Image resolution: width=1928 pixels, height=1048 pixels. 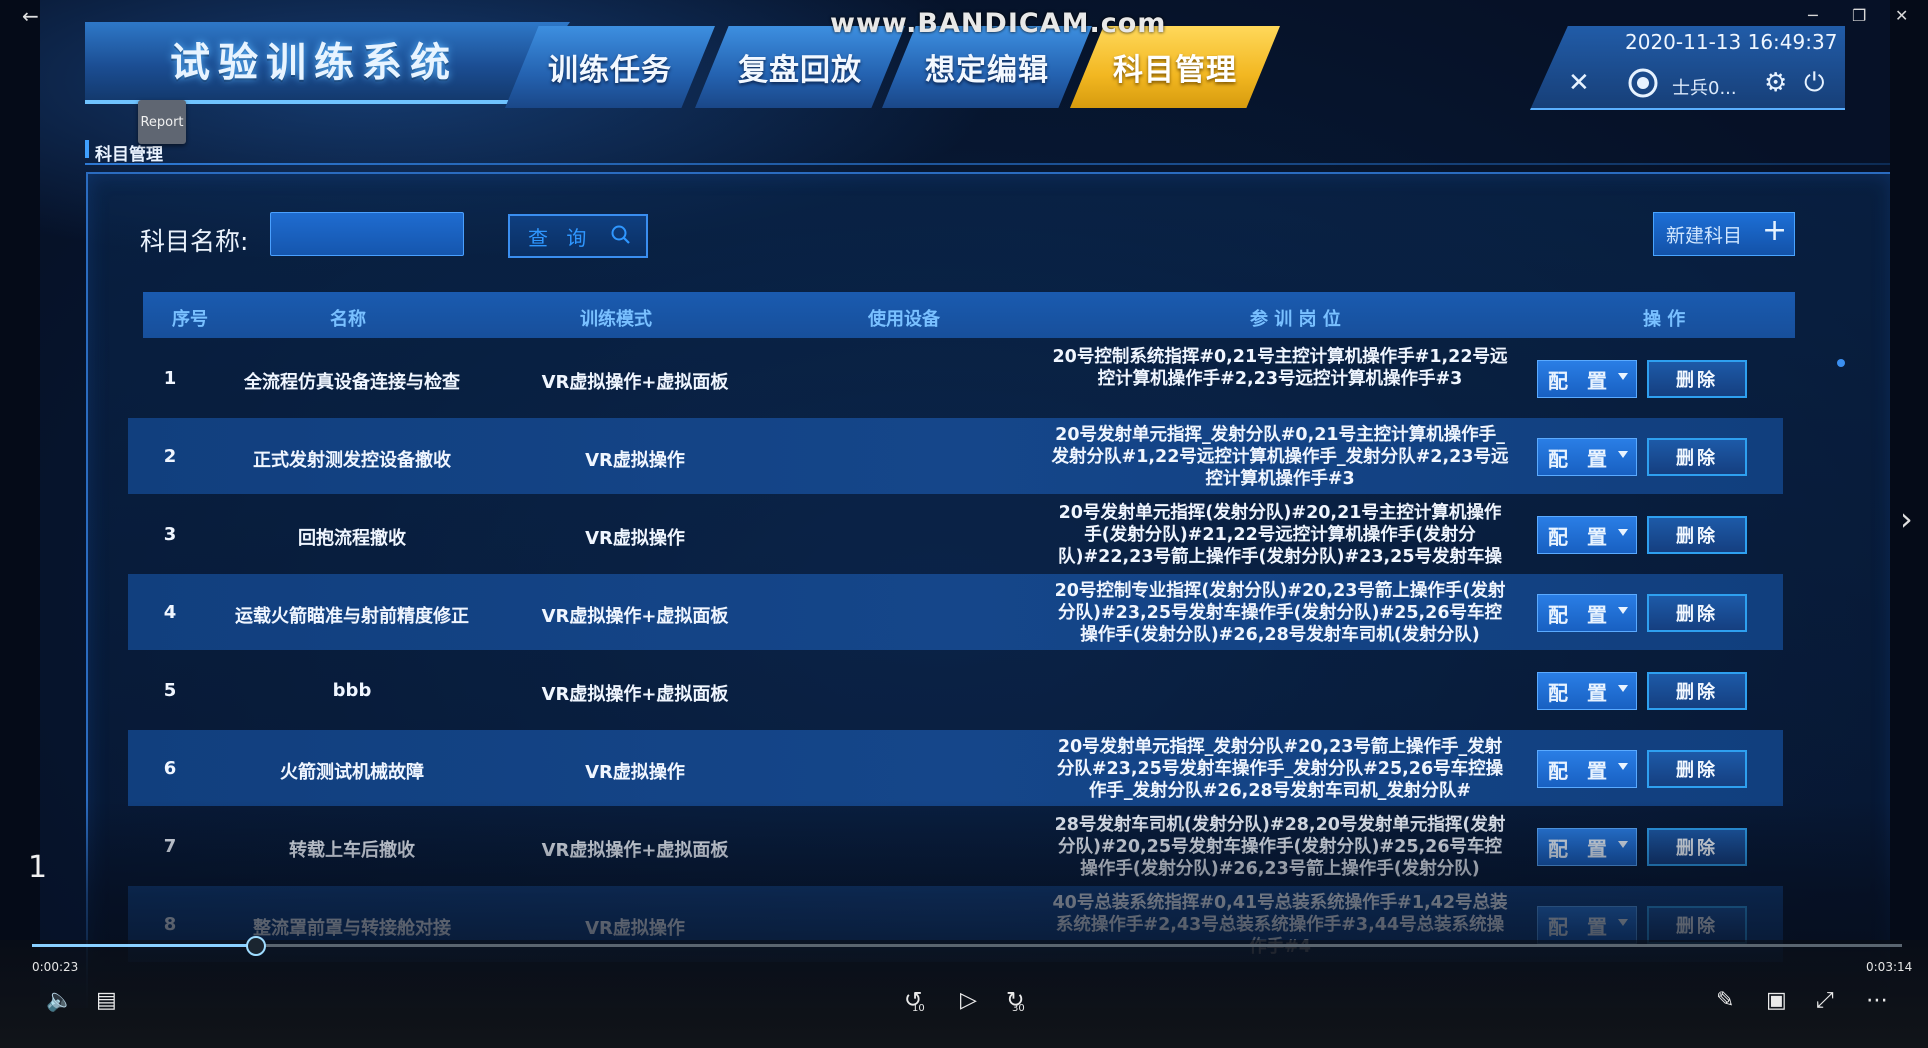 What do you see at coordinates (38, 867) in the screenshot?
I see `overlay-number: 1` at bounding box center [38, 867].